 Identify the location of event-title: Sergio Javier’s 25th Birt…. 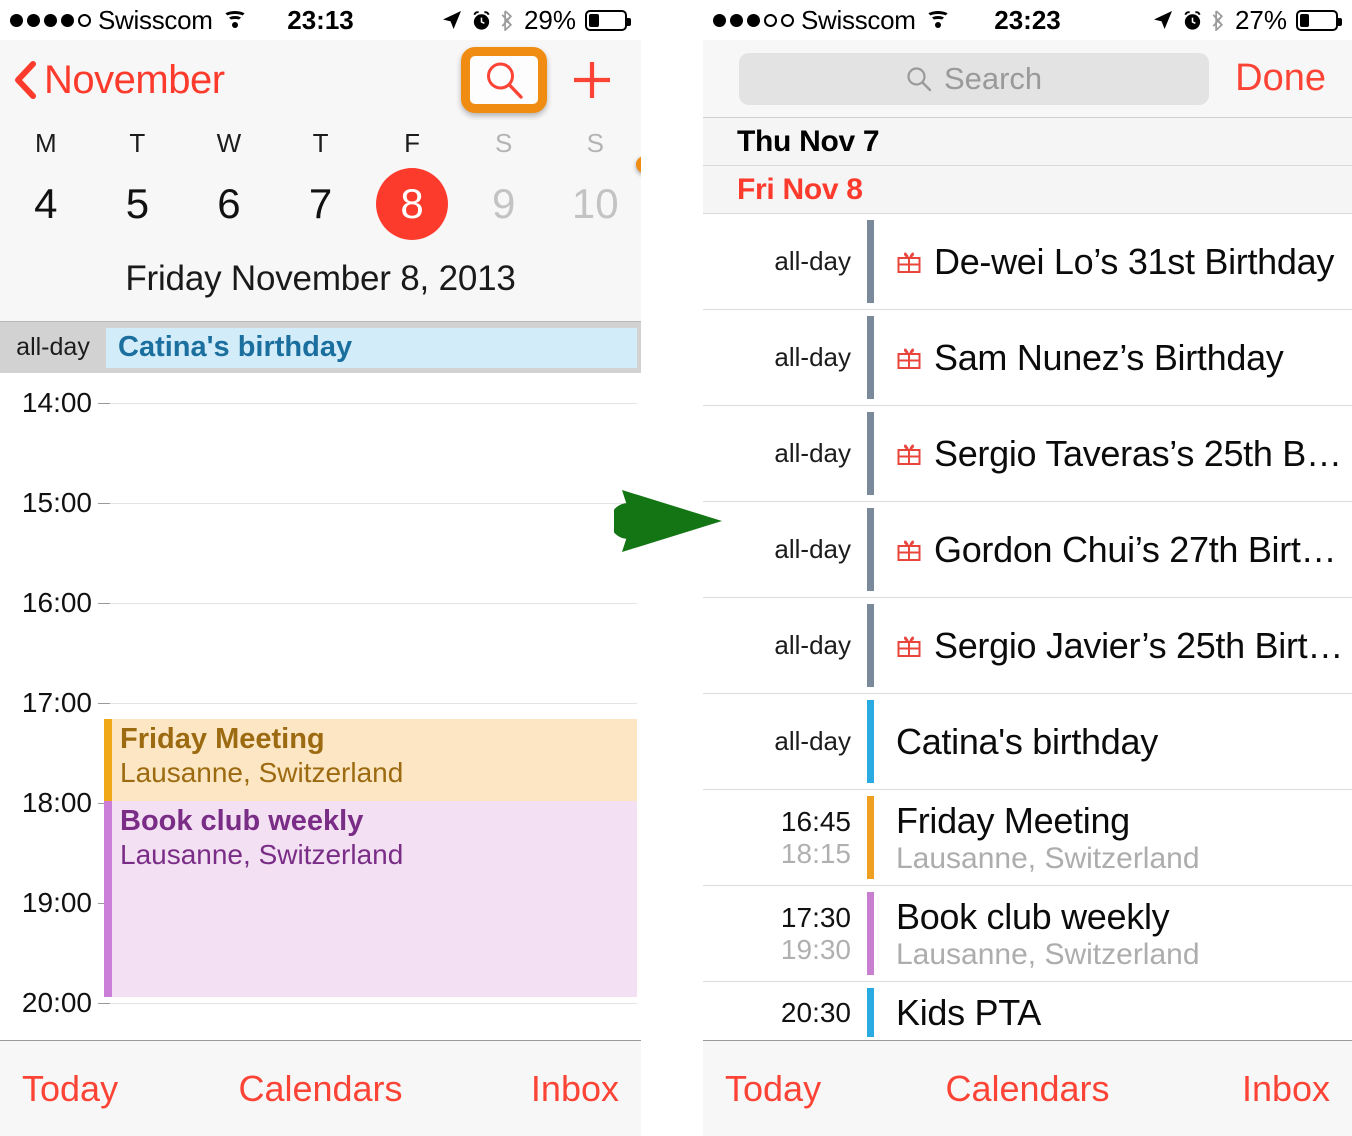
(1124, 646).